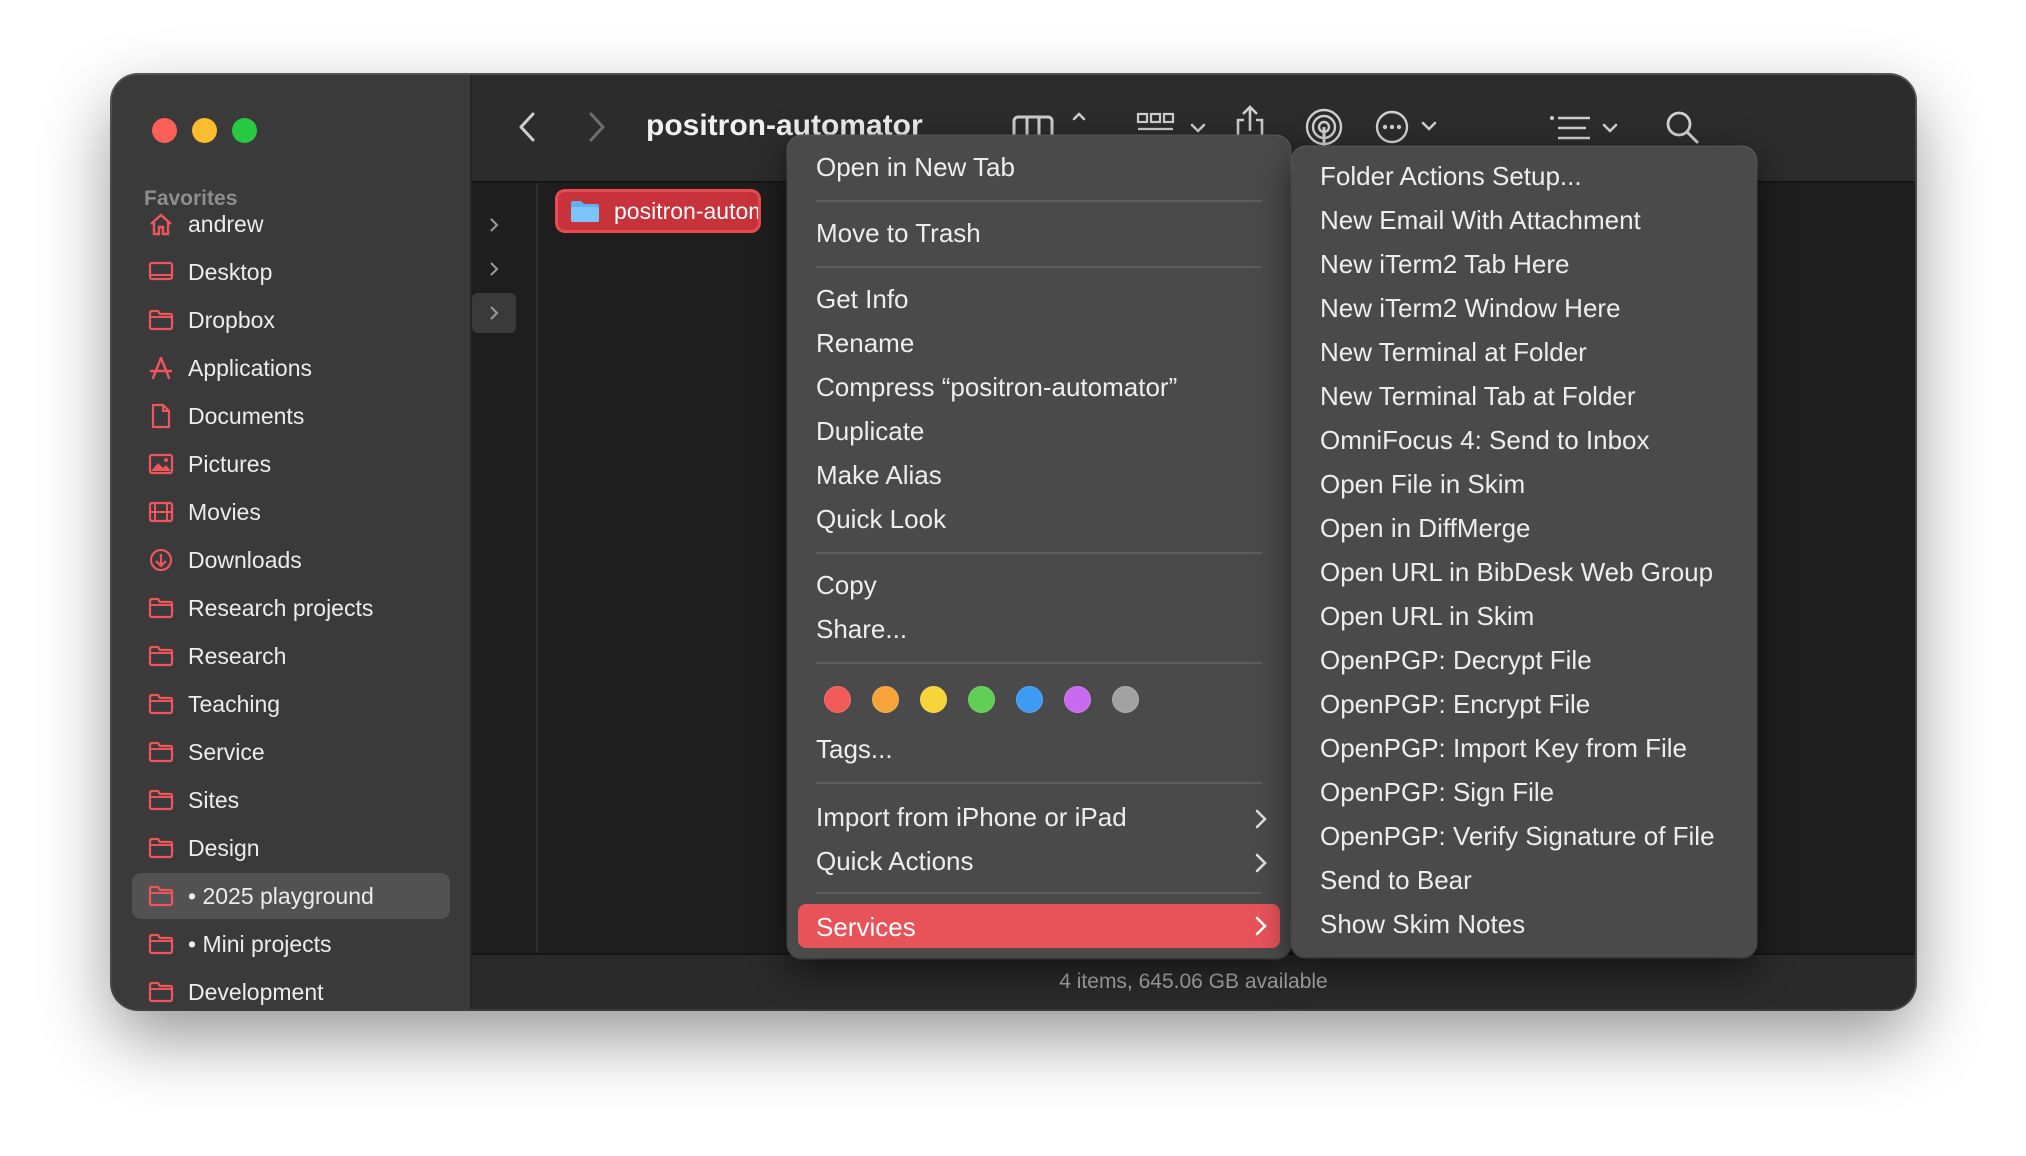 The width and height of the screenshot is (2026, 1156). Describe the element at coordinates (1193, 981) in the screenshot. I see `status-bar: 4 items, 645.06 GB available` at that location.